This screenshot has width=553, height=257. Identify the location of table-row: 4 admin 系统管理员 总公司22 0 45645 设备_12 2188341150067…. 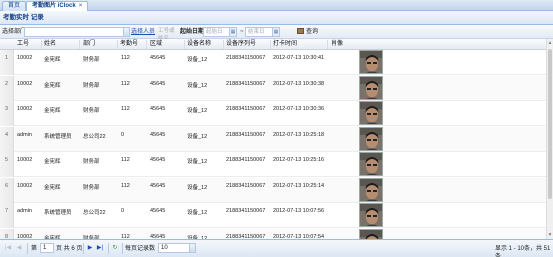
(273, 139).